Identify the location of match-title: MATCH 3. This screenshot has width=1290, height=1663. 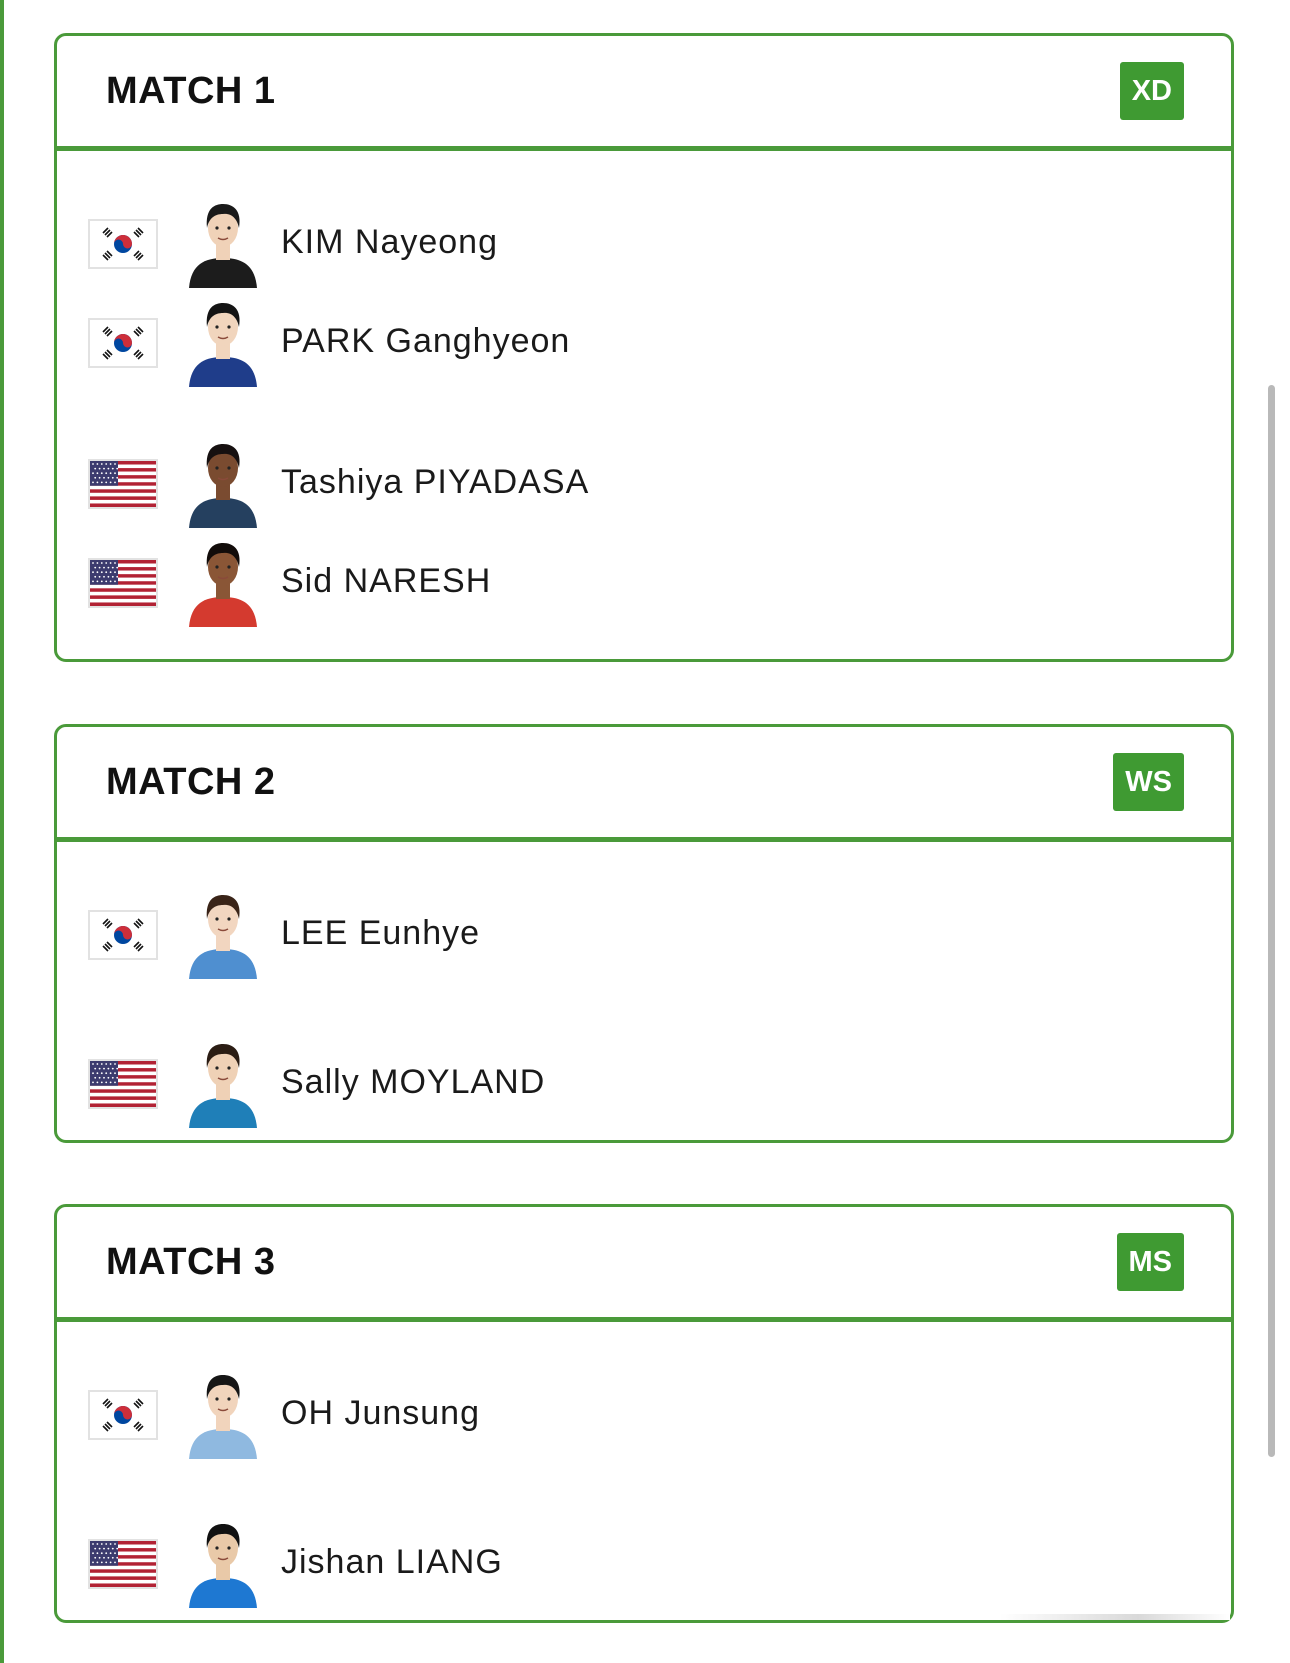
(191, 1262).